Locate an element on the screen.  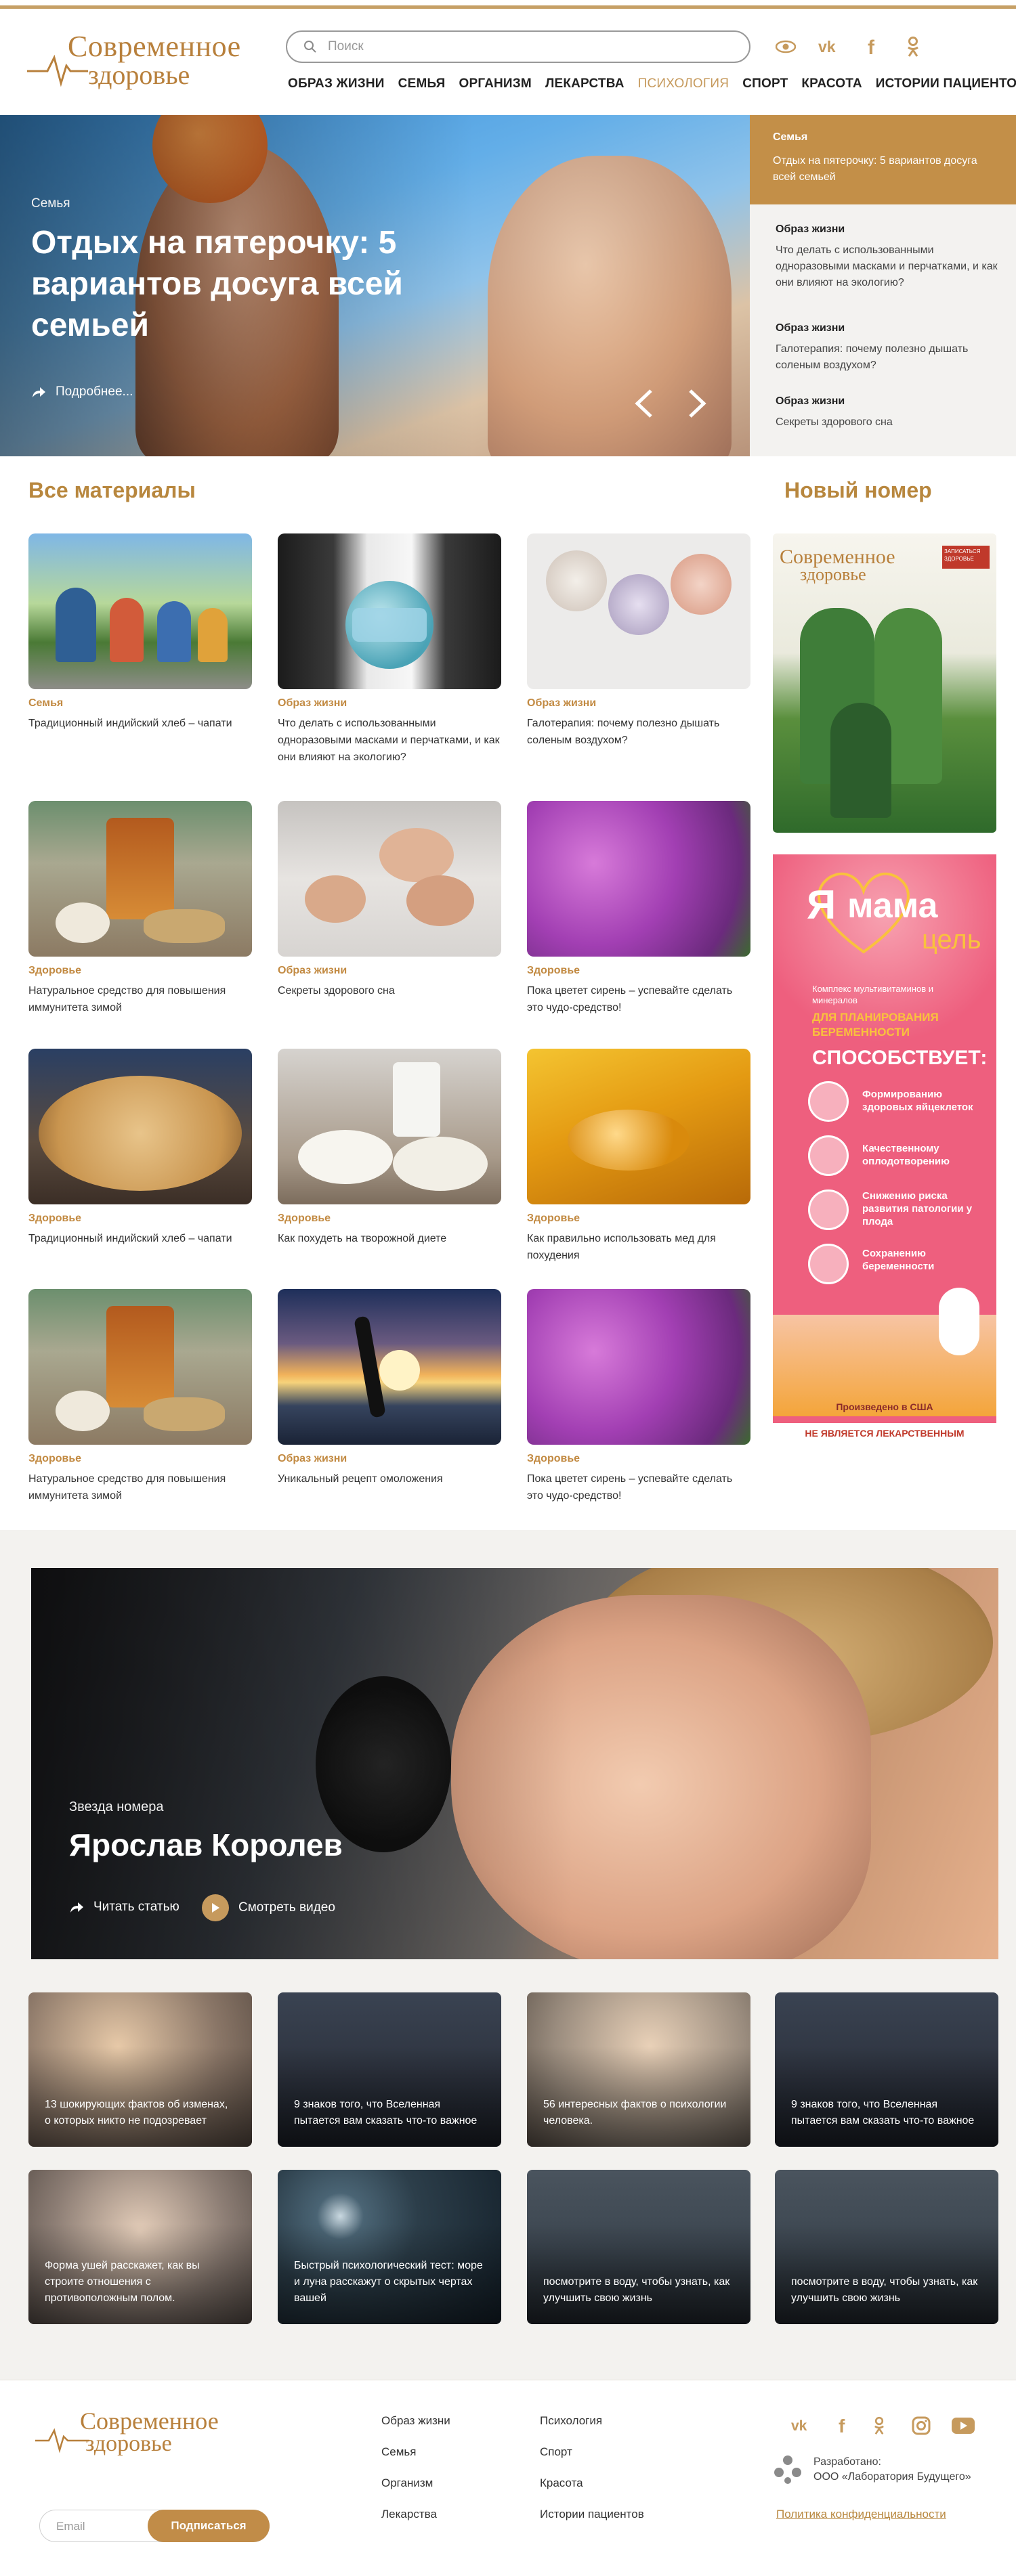
youtube-icon is located at coordinates (963, 2426).